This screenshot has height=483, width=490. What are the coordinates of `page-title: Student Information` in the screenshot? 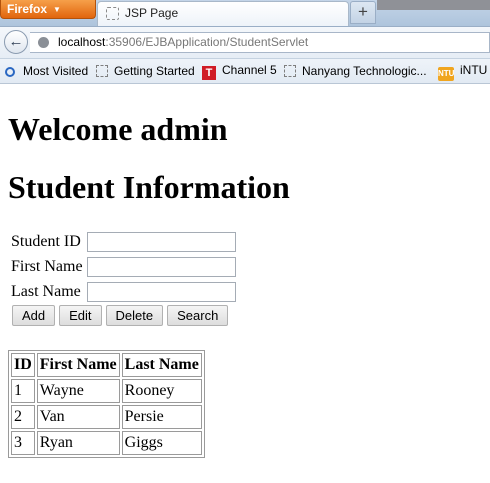 It's located at (149, 187).